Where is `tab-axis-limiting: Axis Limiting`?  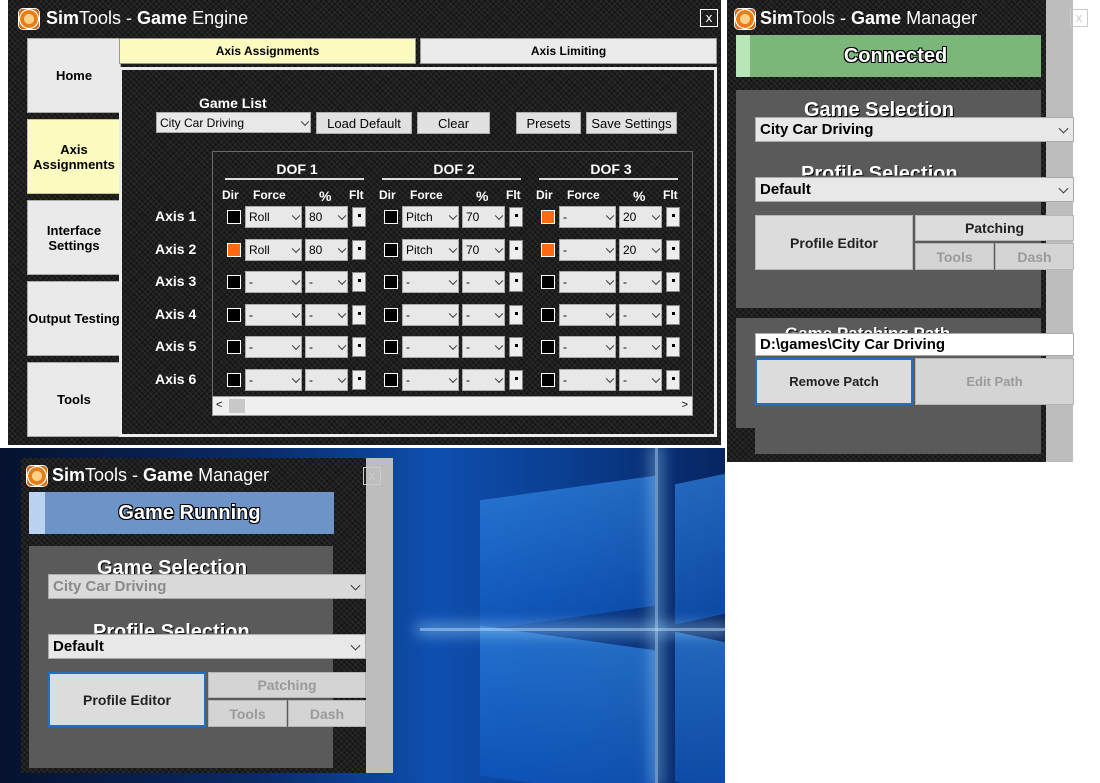
tab-axis-limiting: Axis Limiting is located at coordinates (568, 51).